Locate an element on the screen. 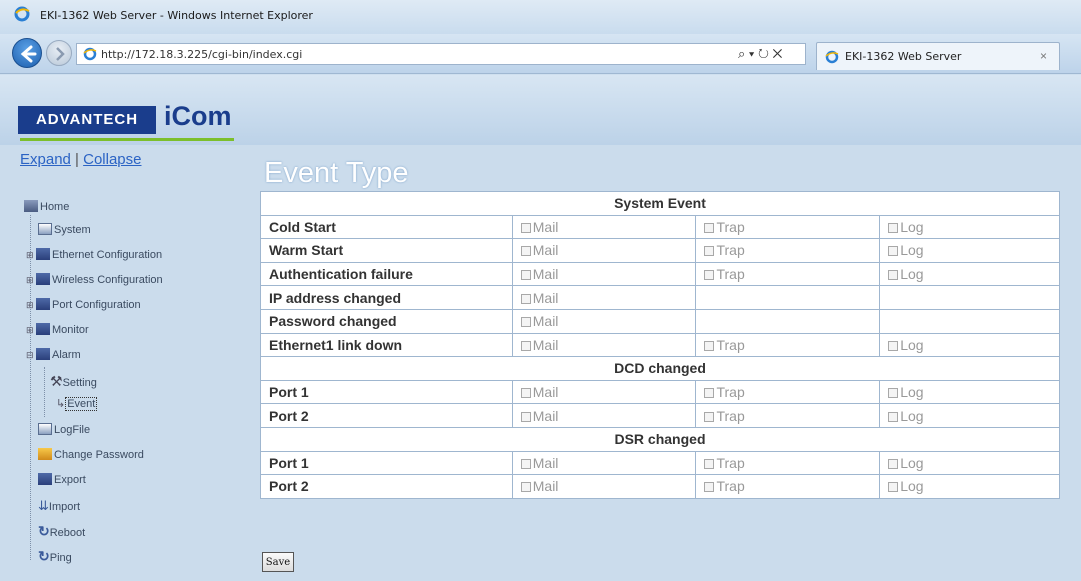  back-arrow-icon is located at coordinates (28, 54).